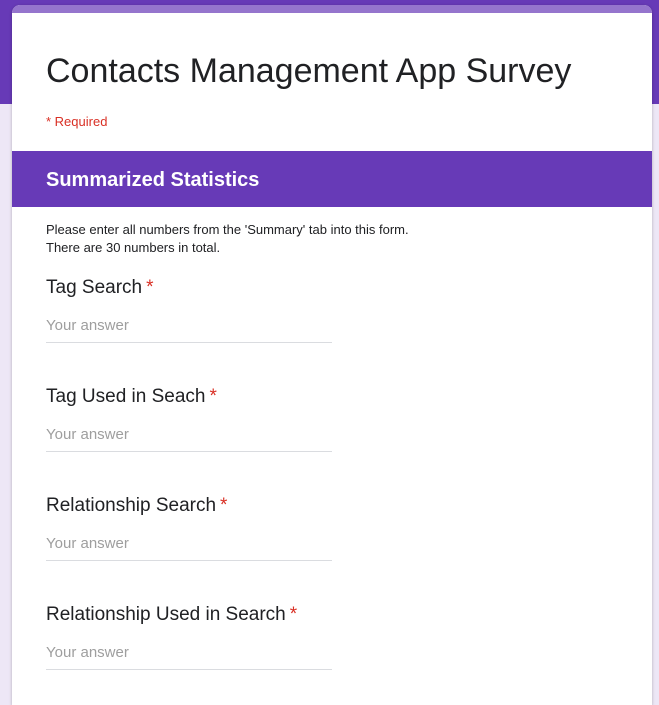  What do you see at coordinates (191, 309) in the screenshot?
I see `question-tag-search: Tag Search *` at bounding box center [191, 309].